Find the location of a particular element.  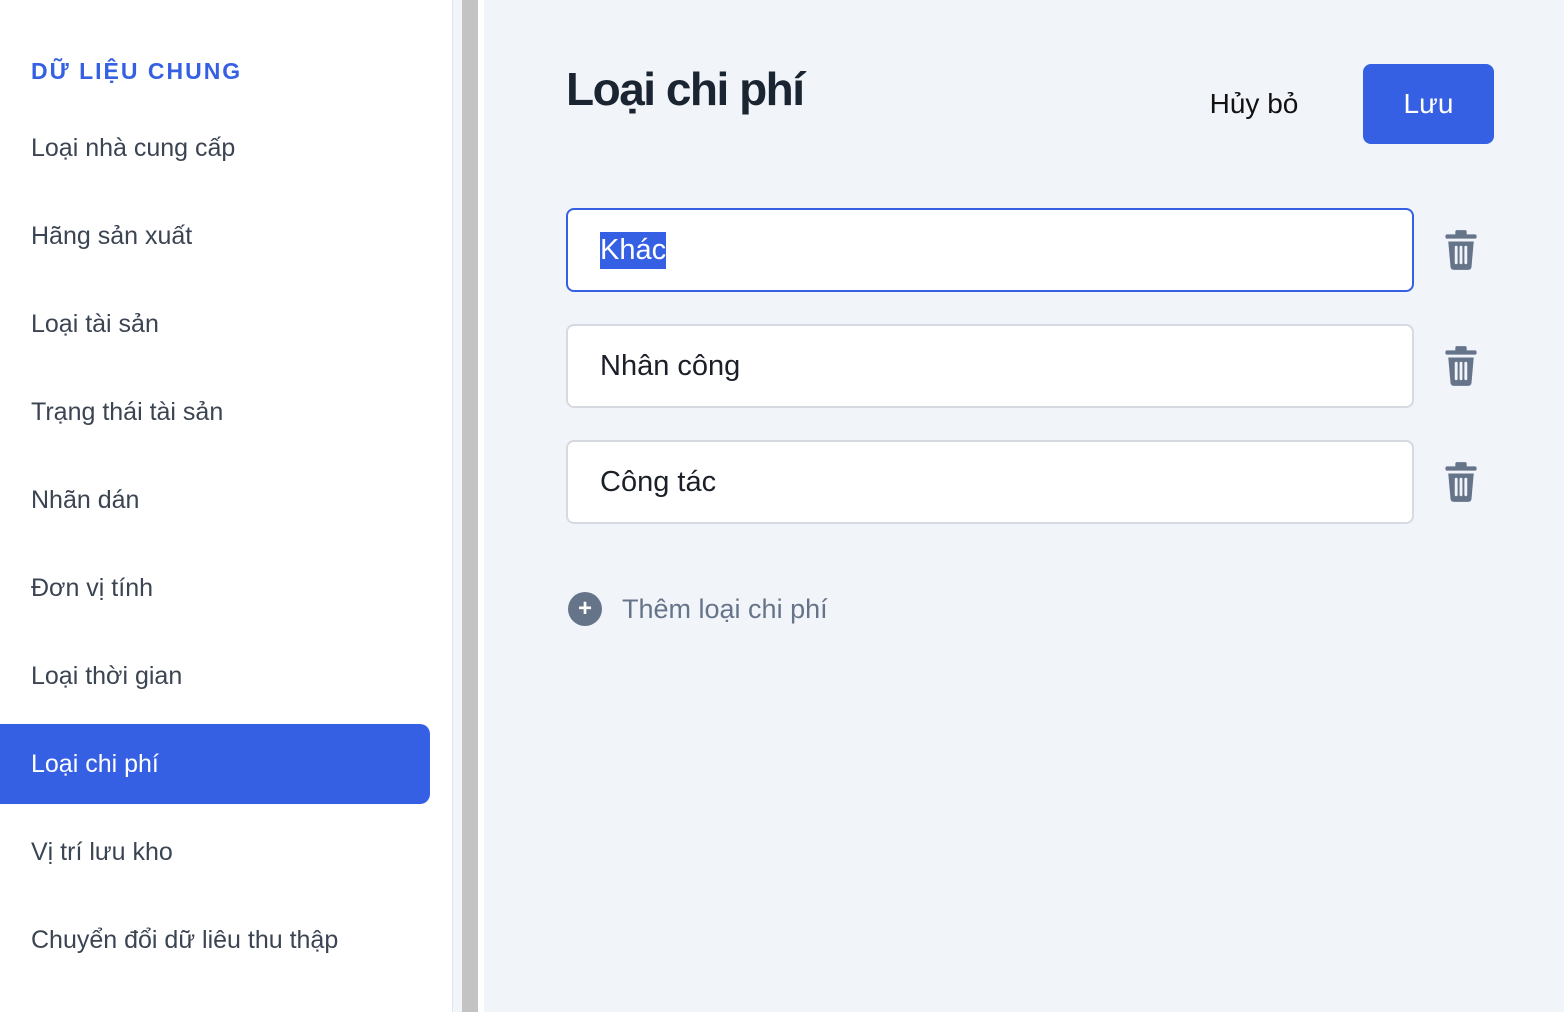

add-expense-type-button: + Thêm loại chi phí is located at coordinates (698, 609).